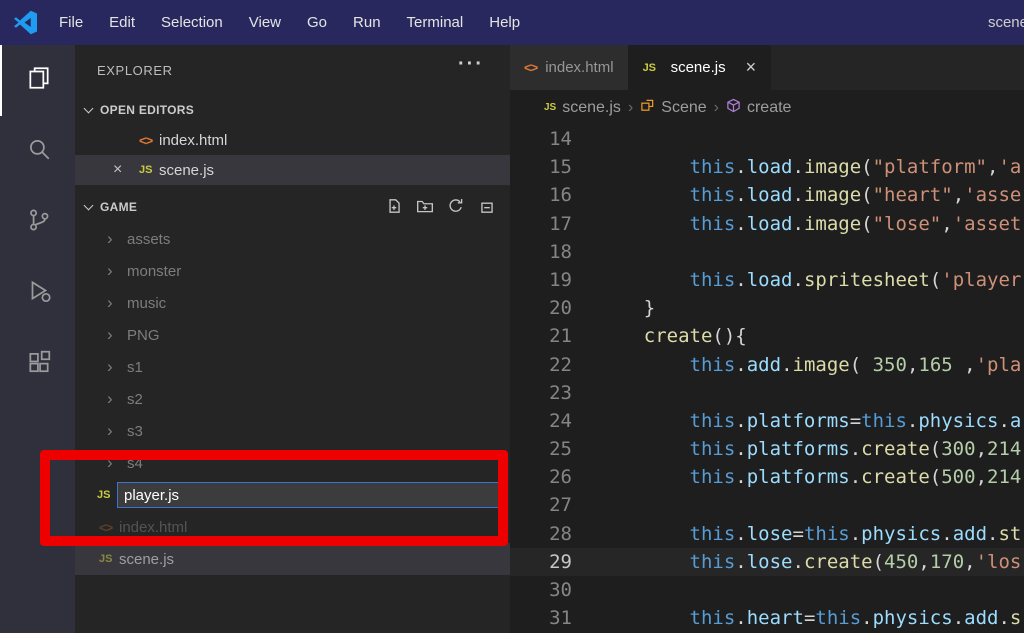 The height and width of the screenshot is (633, 1024). What do you see at coordinates (292, 431) in the screenshot?
I see `folder-item-s3: › s3` at bounding box center [292, 431].